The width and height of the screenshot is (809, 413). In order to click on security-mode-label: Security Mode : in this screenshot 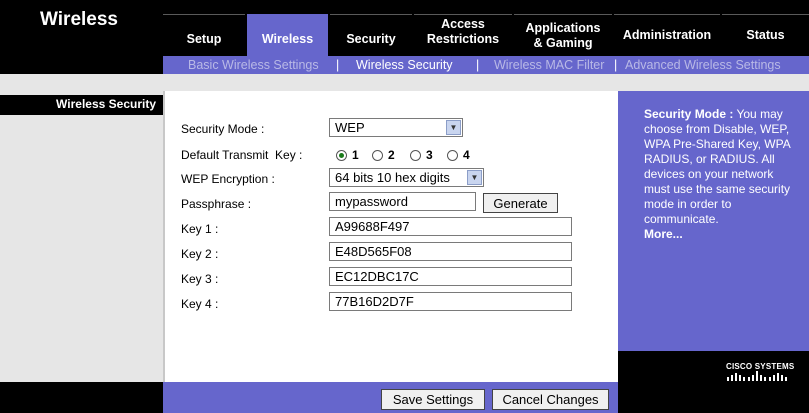, I will do `click(223, 129)`.